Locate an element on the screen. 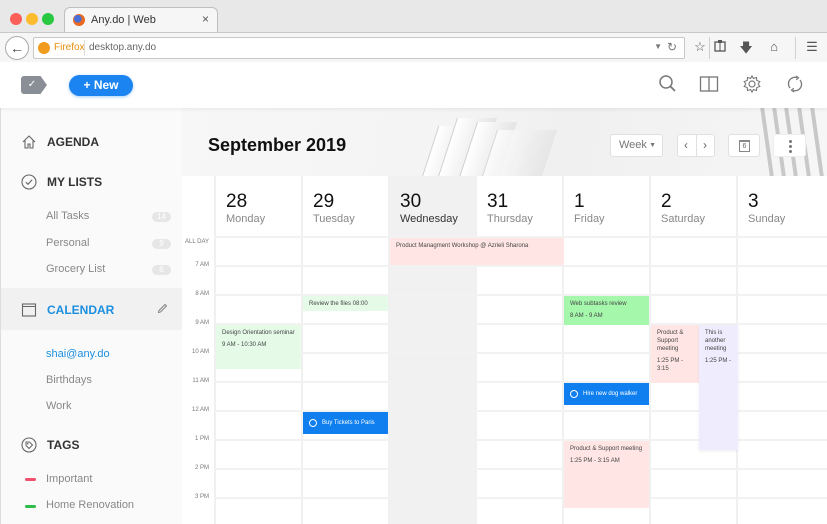 The image size is (827, 524). day-column: 31 Thursday is located at coordinates (518, 350).